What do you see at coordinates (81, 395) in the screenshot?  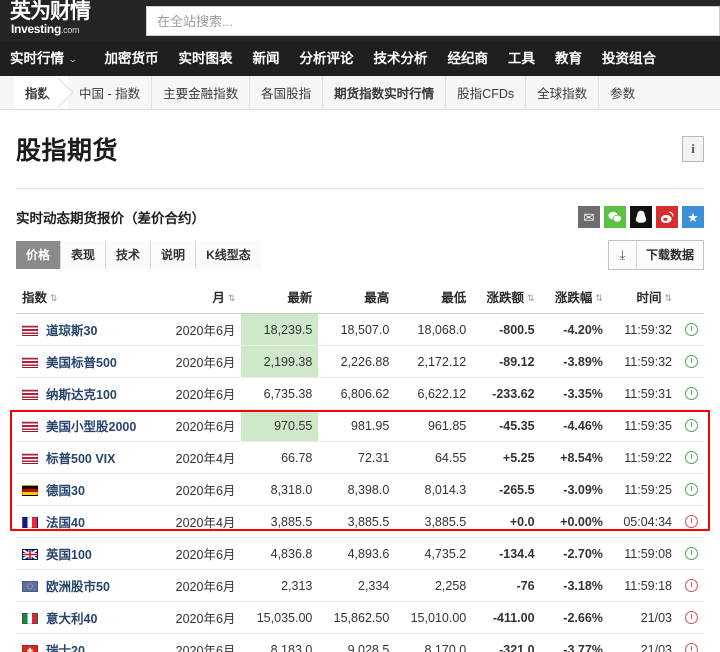 I see `index-name-link: 纳斯达克100` at bounding box center [81, 395].